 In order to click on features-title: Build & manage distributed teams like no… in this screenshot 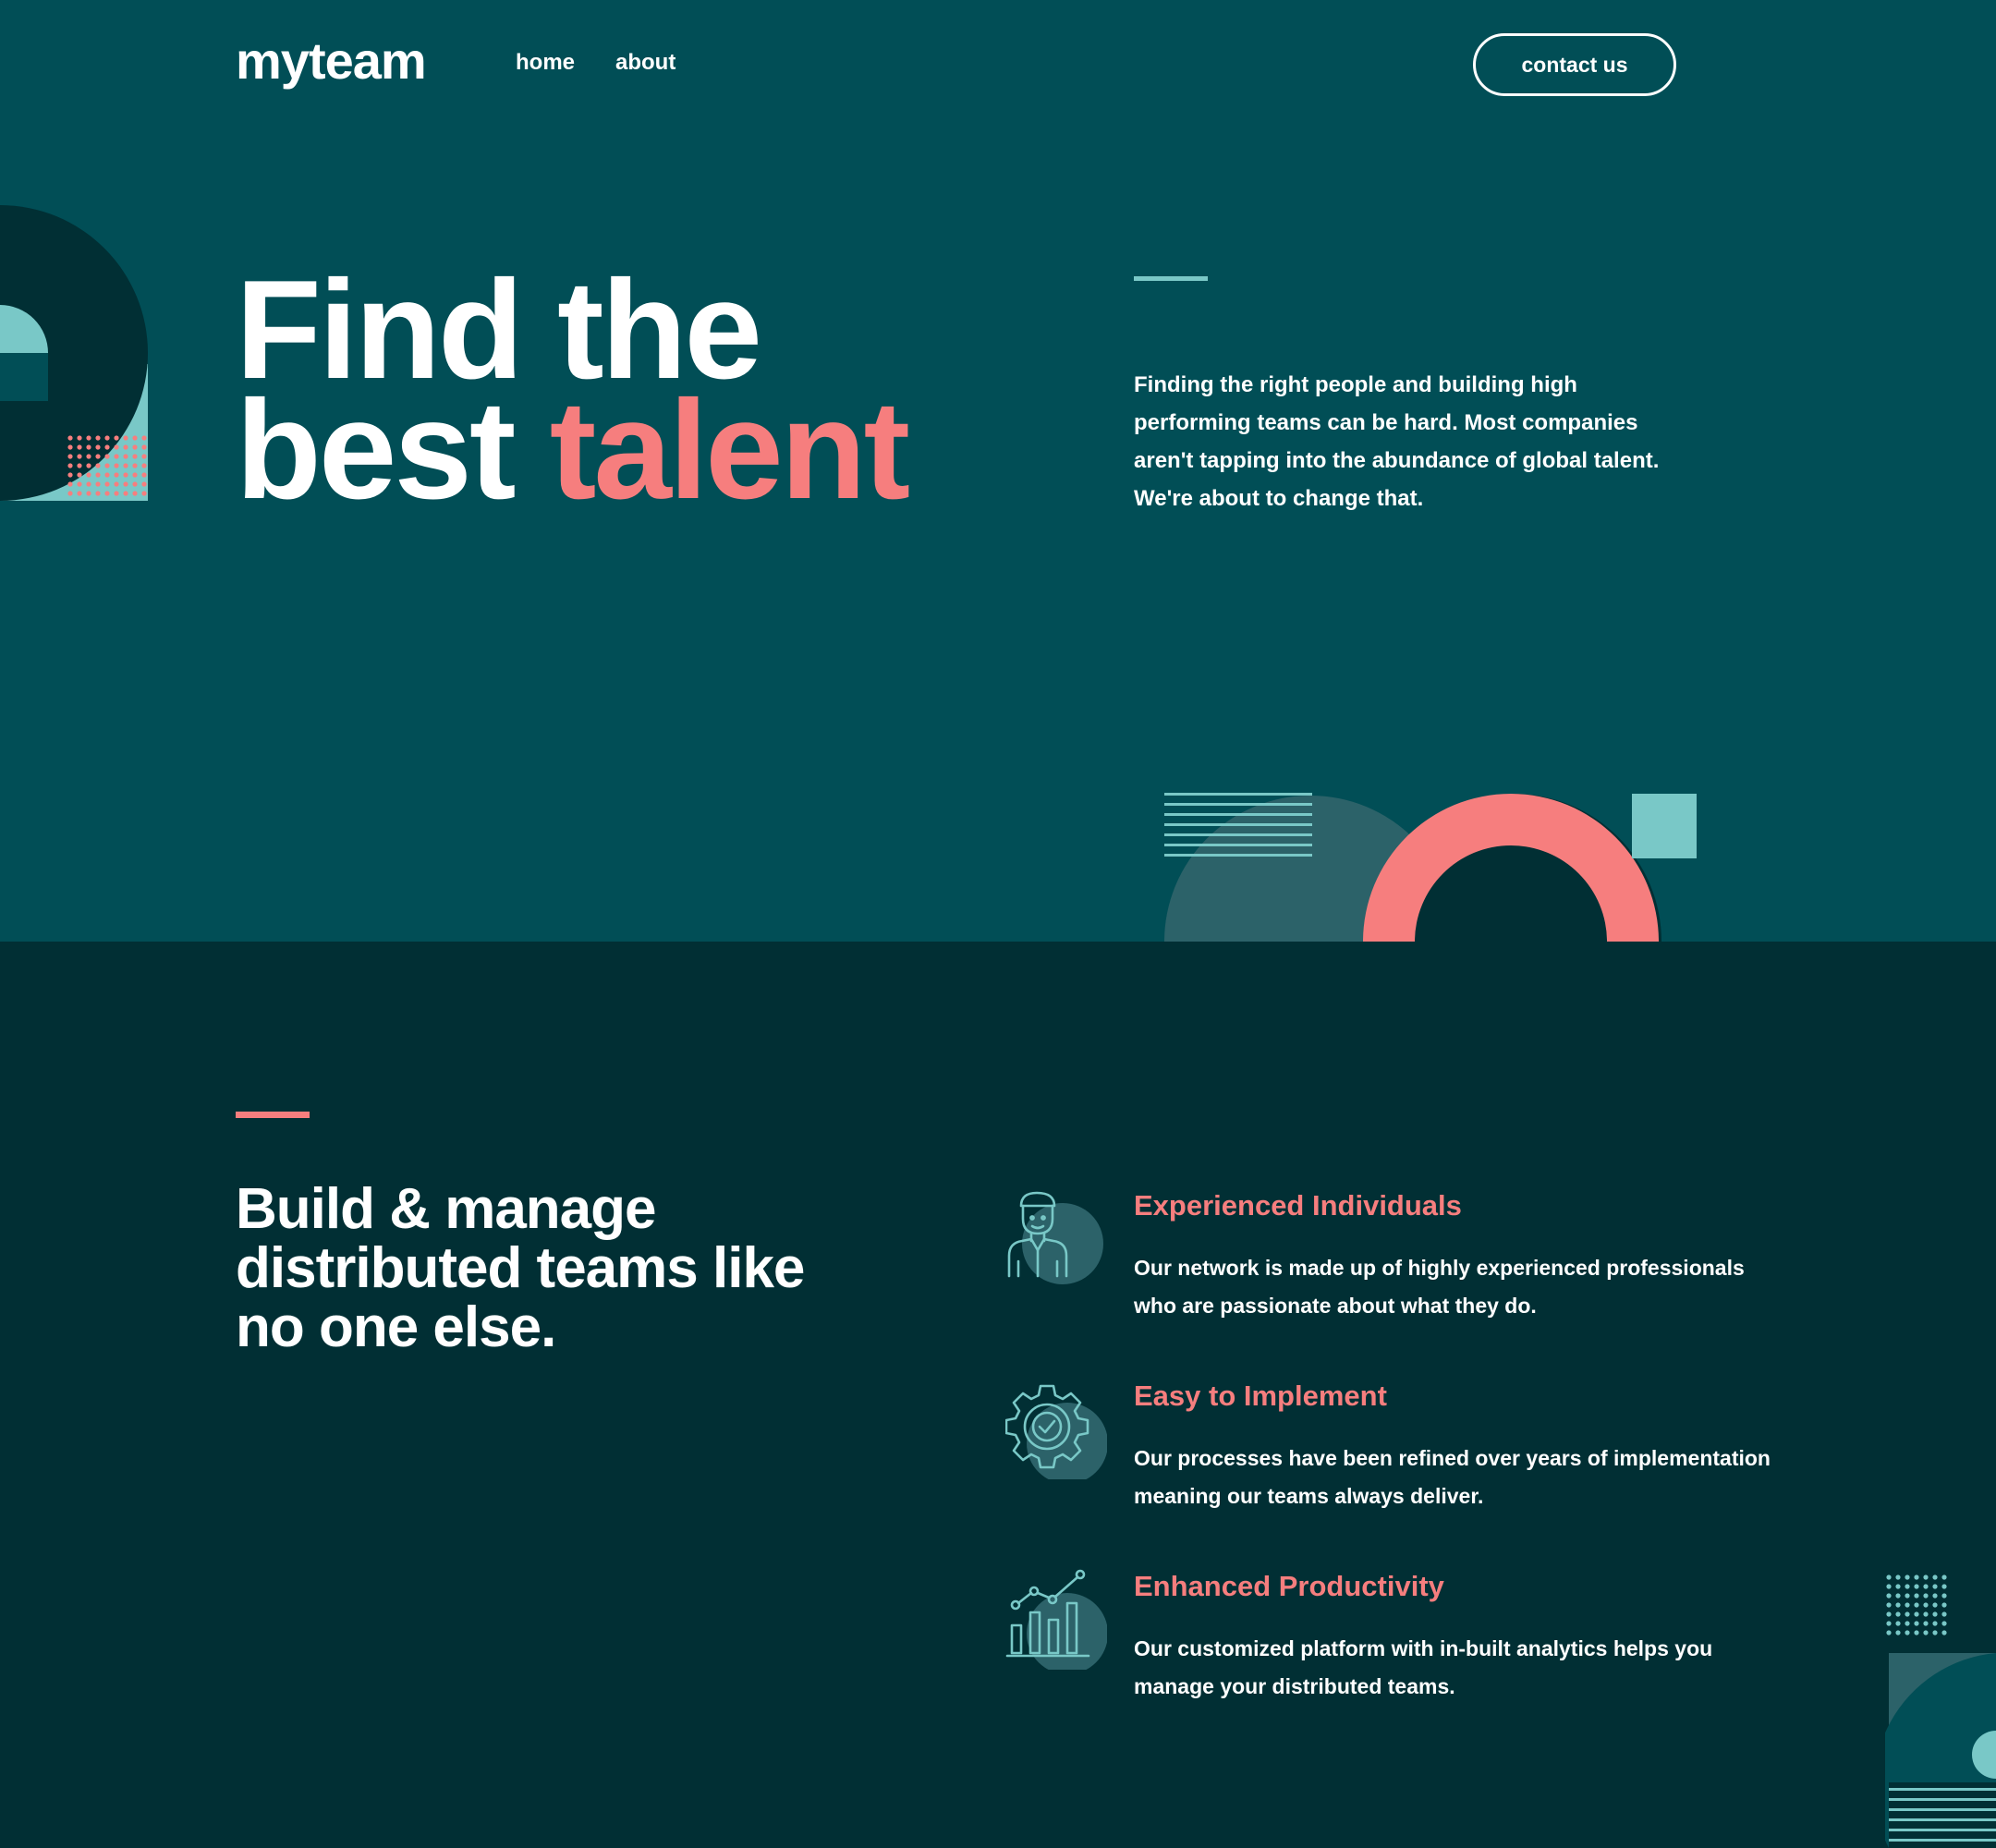, I will do `click(520, 1268)`.